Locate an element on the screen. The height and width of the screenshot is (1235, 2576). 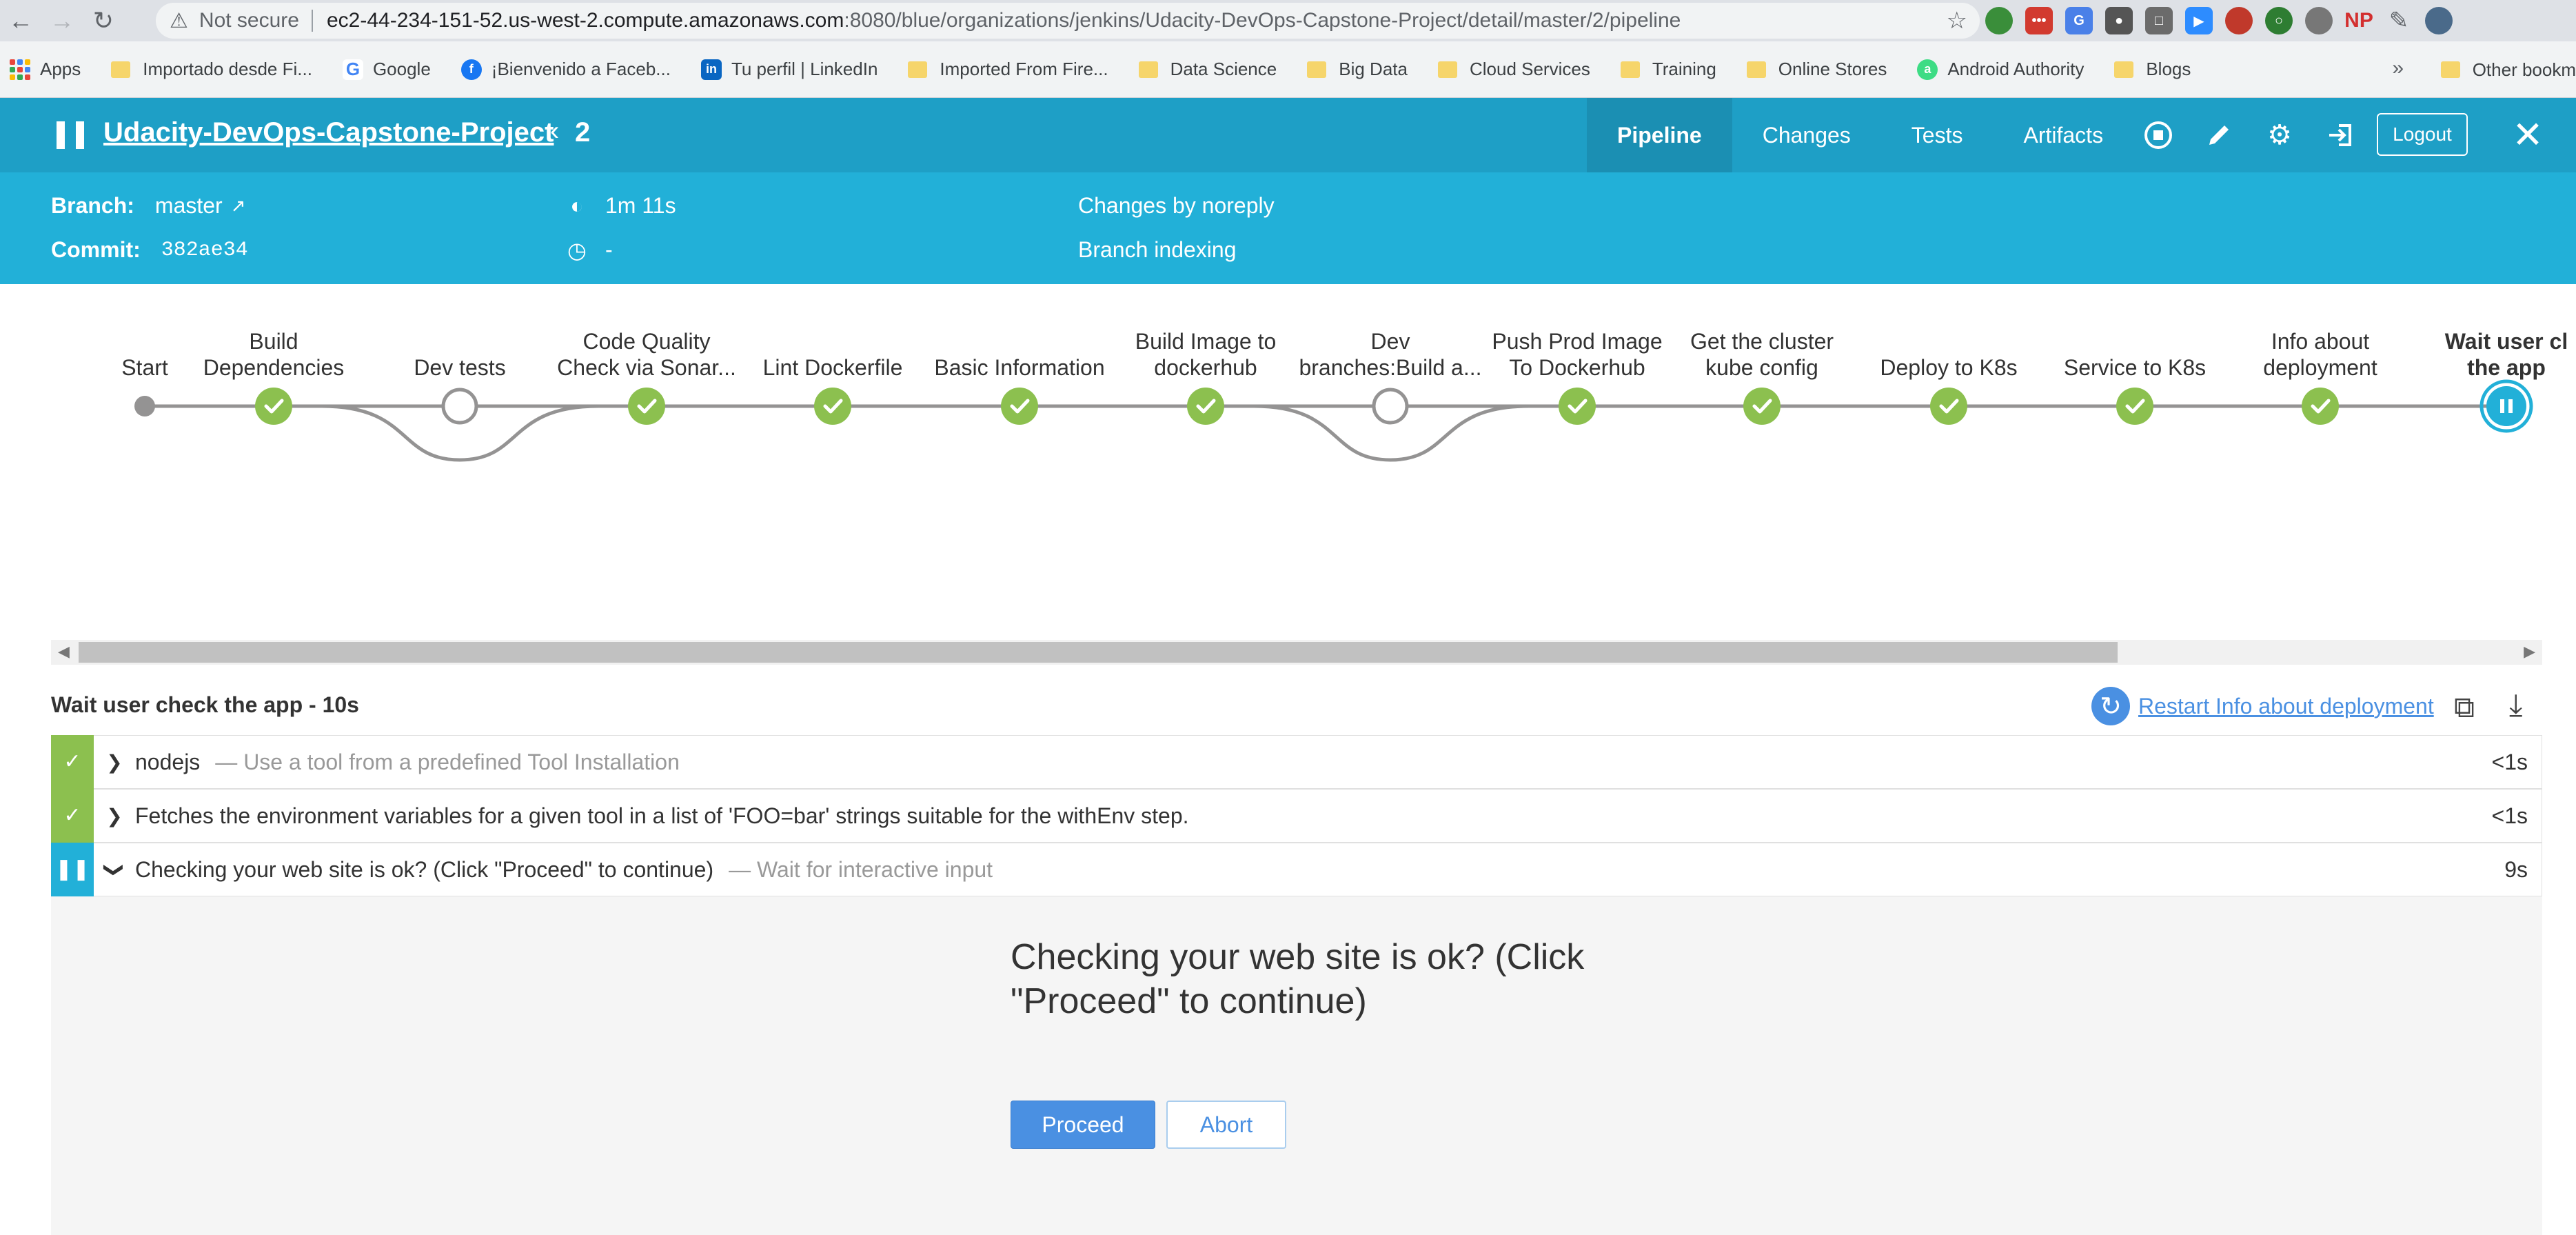
proceed-button: Proceed is located at coordinates (1083, 1125).